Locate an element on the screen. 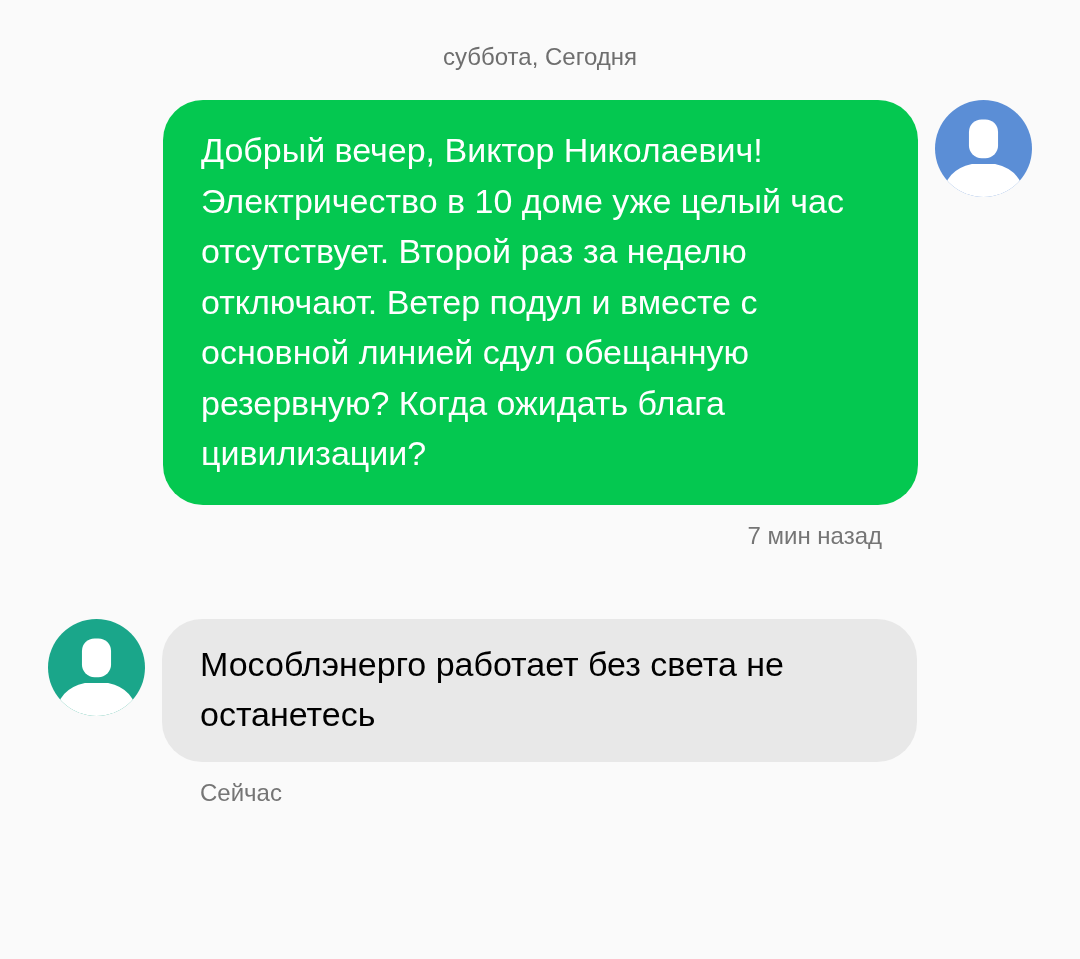 This screenshot has width=1080, height=959. date-header: суббота, Сегодня is located at coordinates (540, 57).